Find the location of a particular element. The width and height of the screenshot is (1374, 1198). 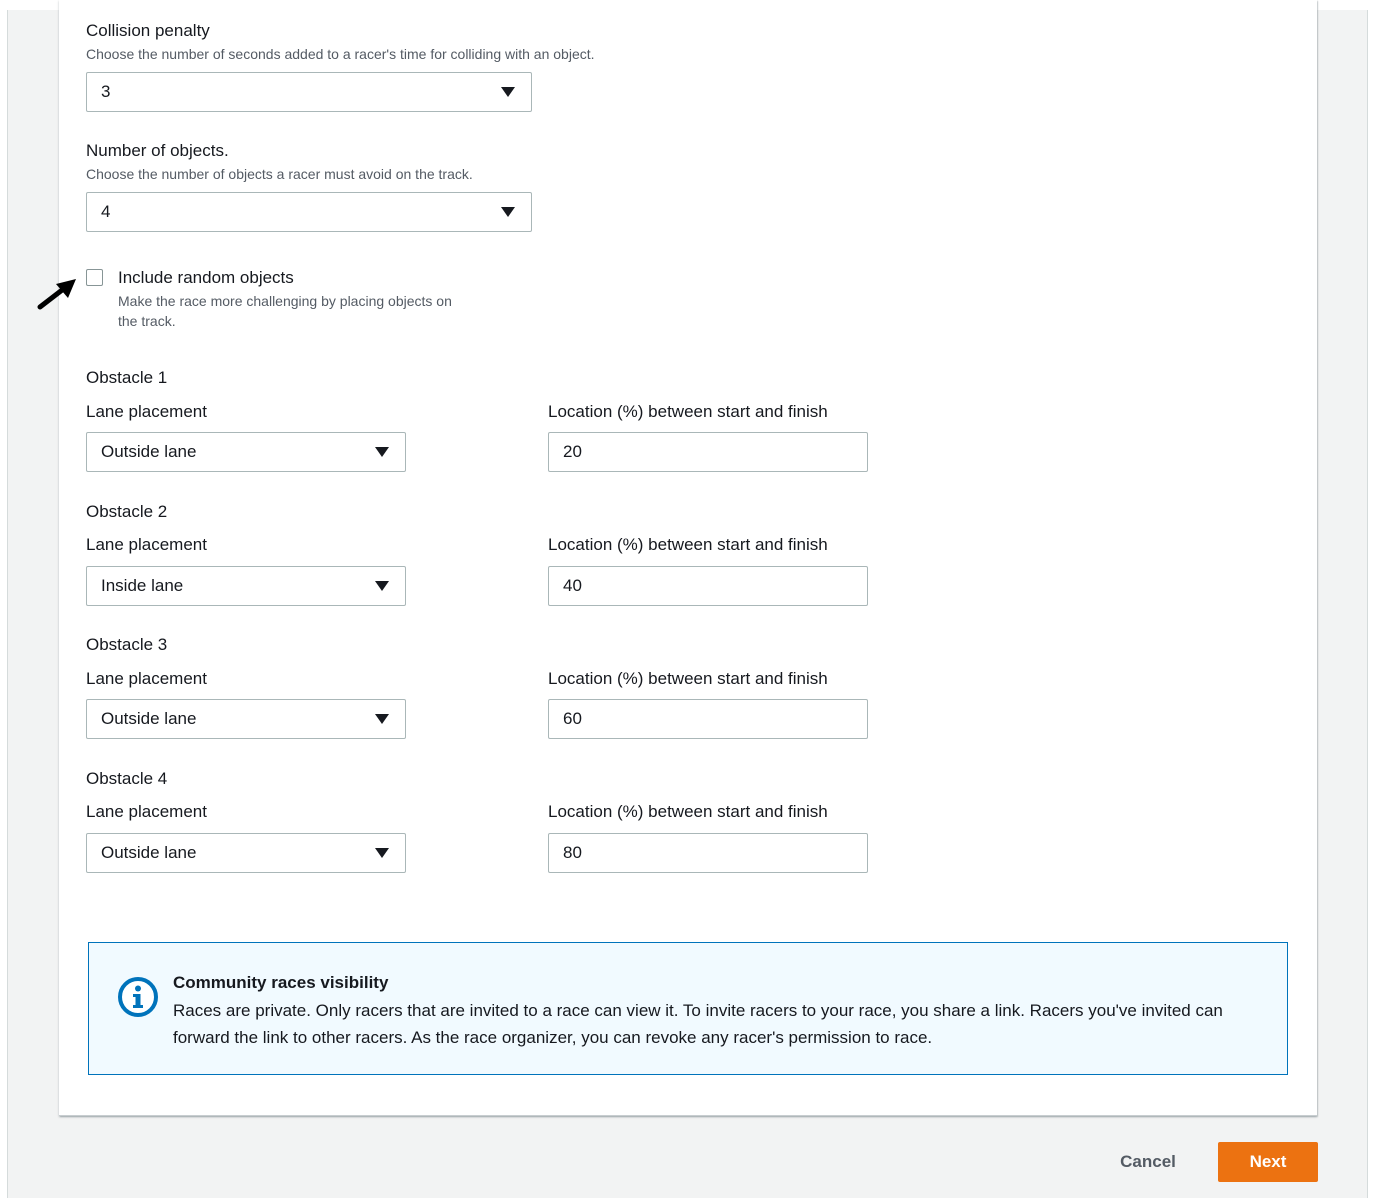

obstacle-1-lane-select: Outside lane is located at coordinates (246, 452).